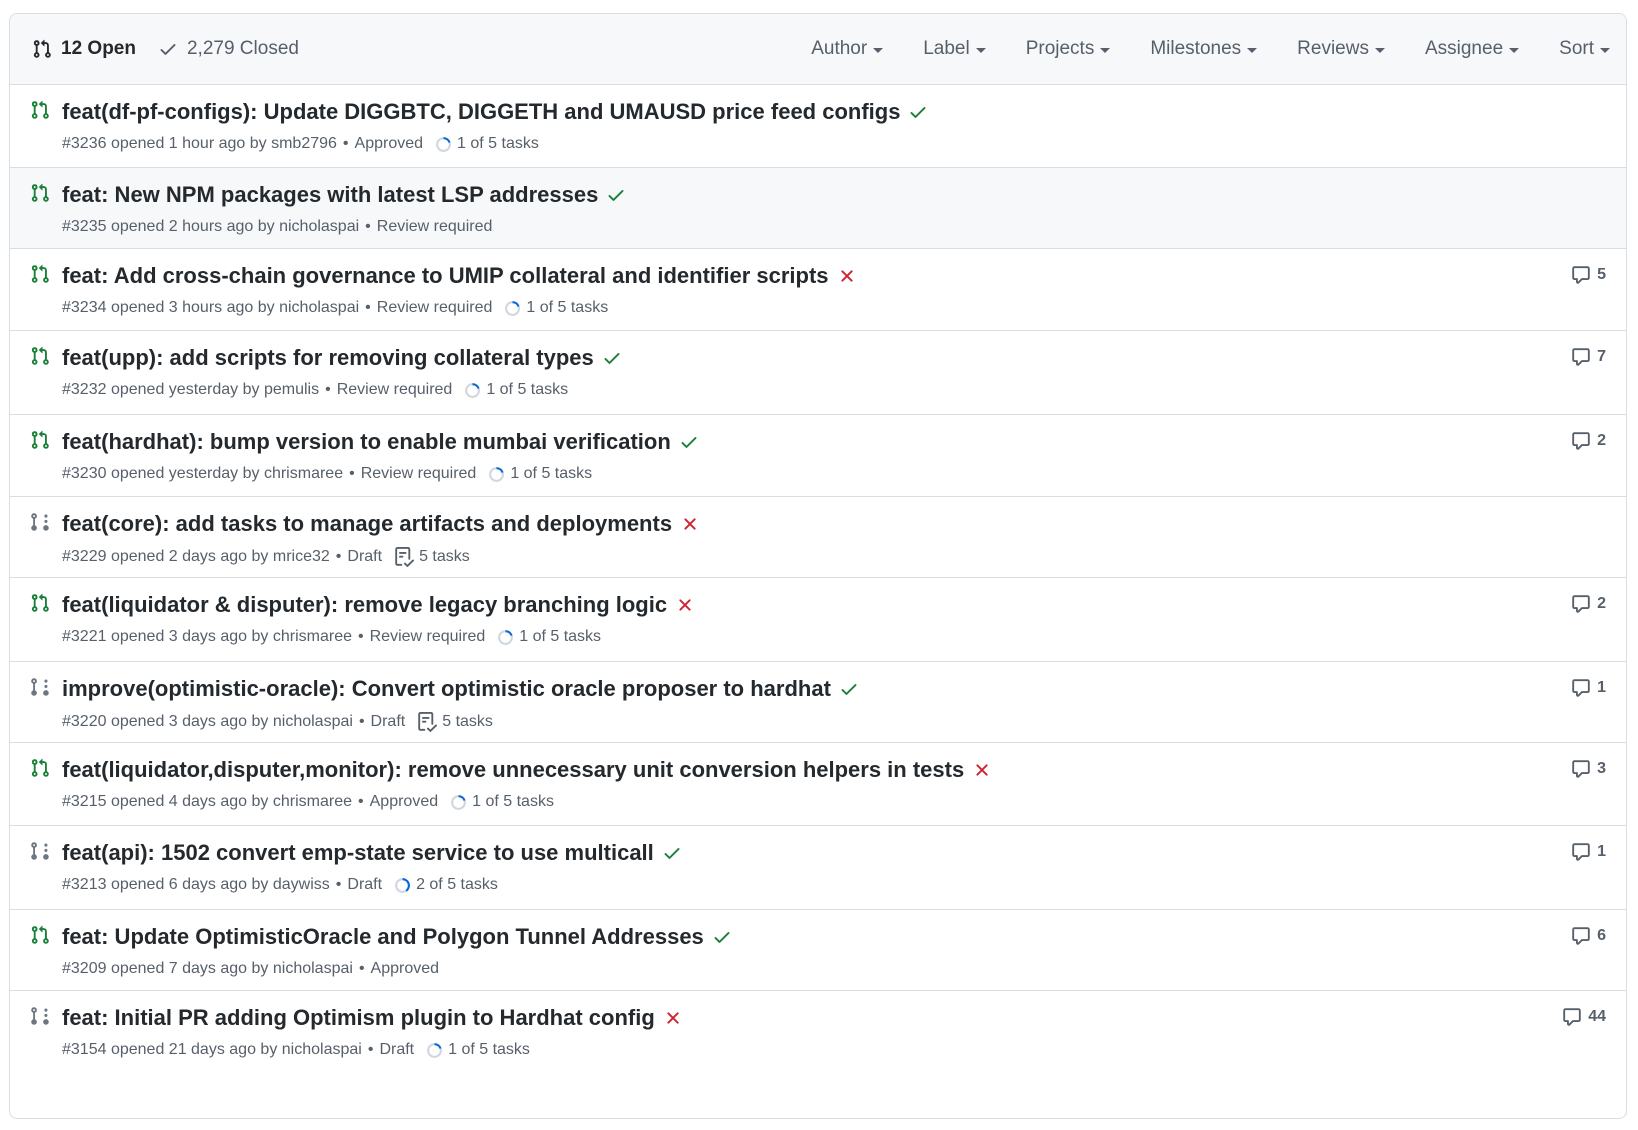  What do you see at coordinates (459, 802) in the screenshot?
I see `task-progress-icon` at bounding box center [459, 802].